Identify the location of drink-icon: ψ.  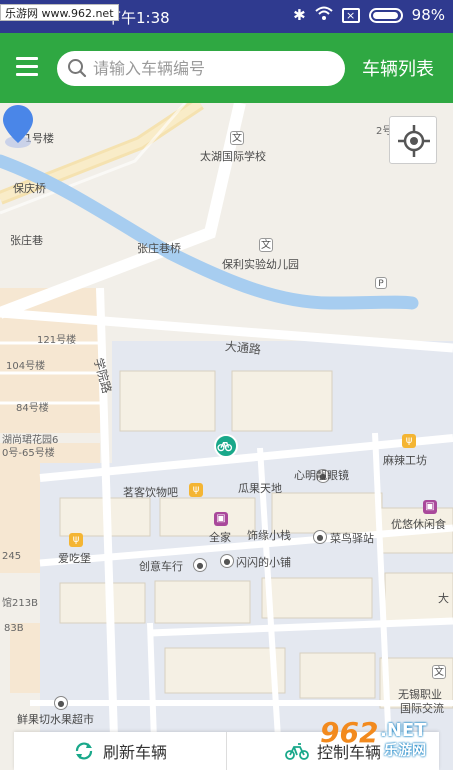
(196, 490).